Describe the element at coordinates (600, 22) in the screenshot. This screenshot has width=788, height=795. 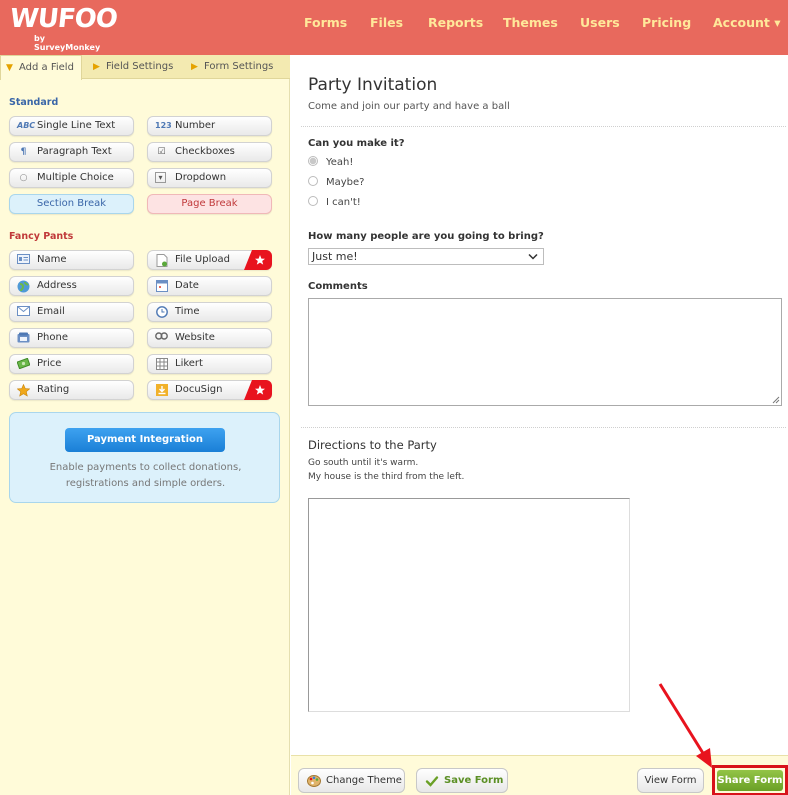
I see `nav-users: Users` at that location.